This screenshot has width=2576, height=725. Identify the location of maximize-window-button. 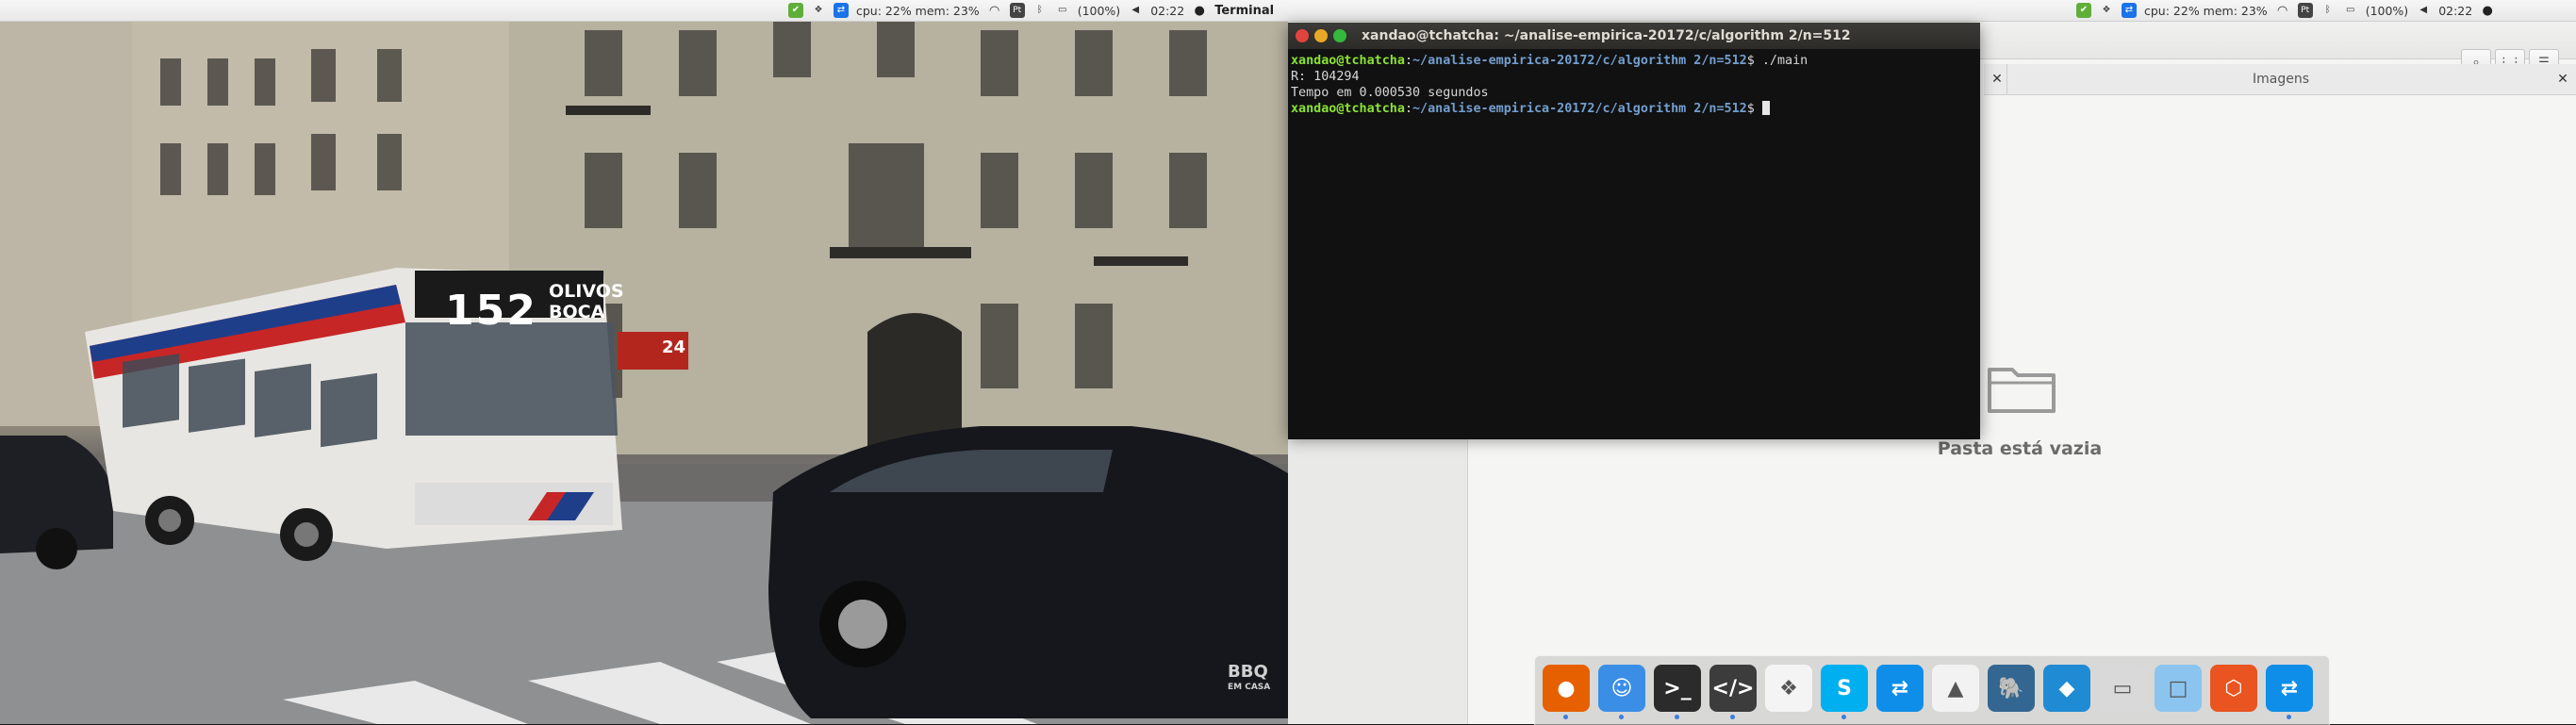
(1339, 36).